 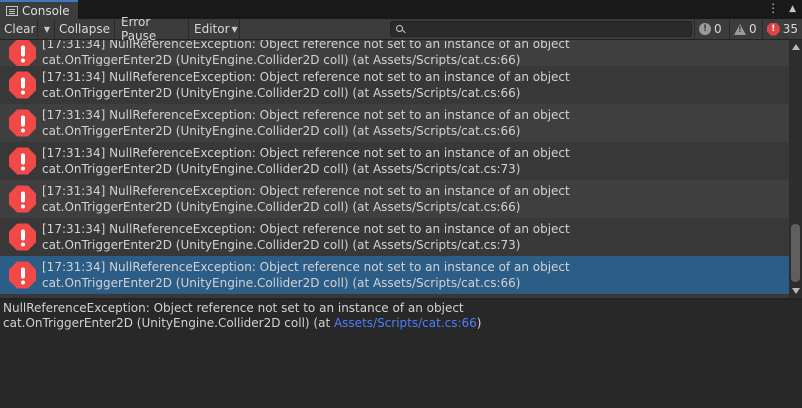 What do you see at coordinates (740, 29) in the screenshot?
I see `warning-icon` at bounding box center [740, 29].